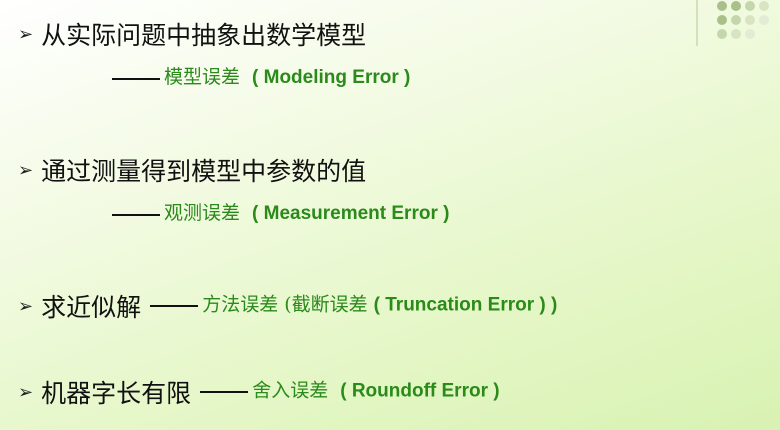  I want to click on item-text: 通过测量得到模型中参数的值, so click(204, 171).